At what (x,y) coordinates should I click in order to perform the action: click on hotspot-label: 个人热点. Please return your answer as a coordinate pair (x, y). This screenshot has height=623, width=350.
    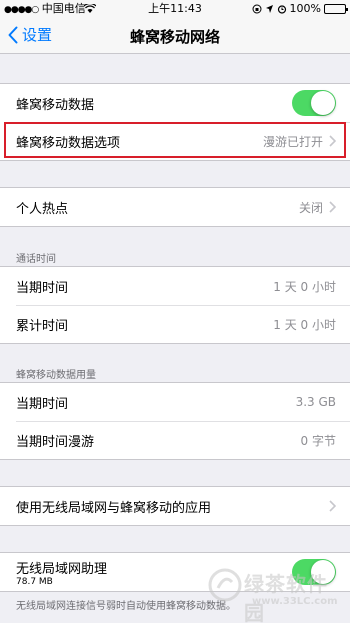
    Looking at the image, I should click on (42, 209).